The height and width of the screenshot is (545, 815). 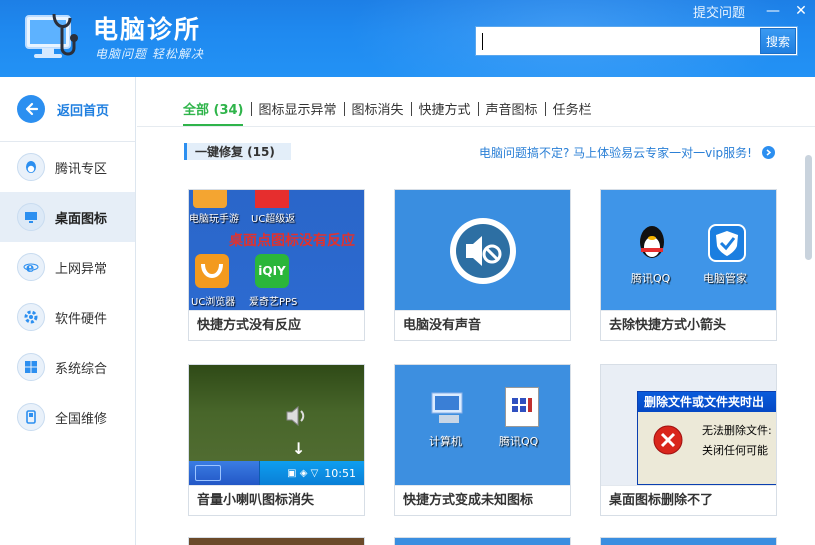 I want to click on text-caret, so click(x=482, y=41).